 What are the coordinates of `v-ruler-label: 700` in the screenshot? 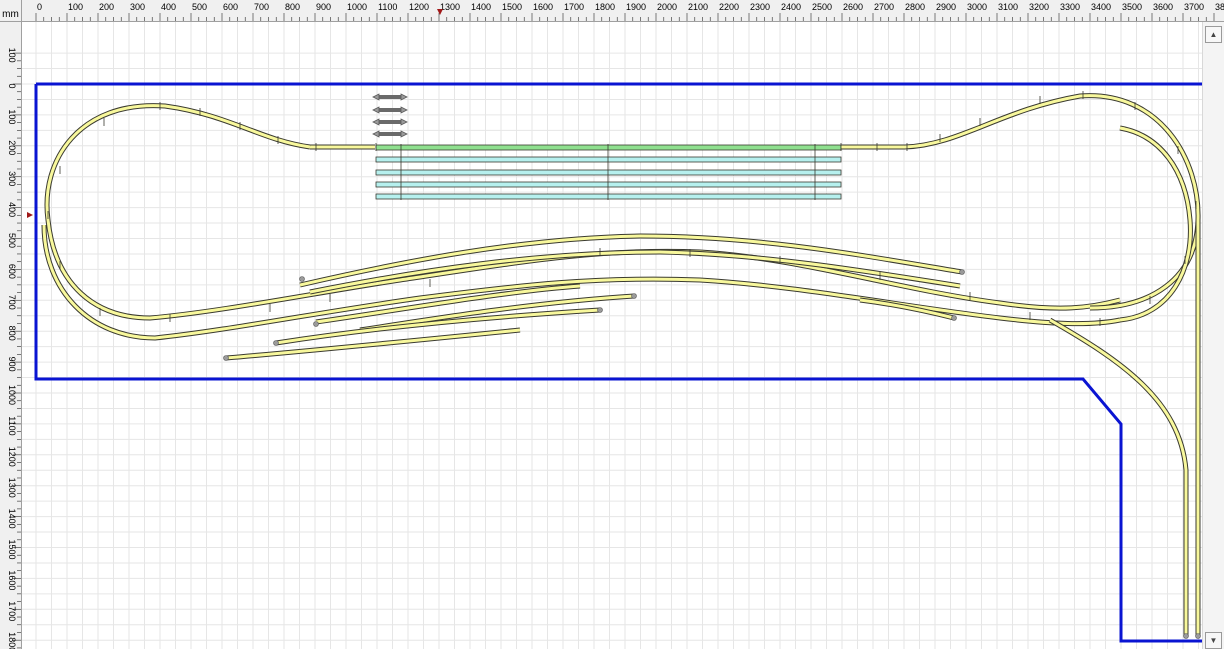 It's located at (12, 302).